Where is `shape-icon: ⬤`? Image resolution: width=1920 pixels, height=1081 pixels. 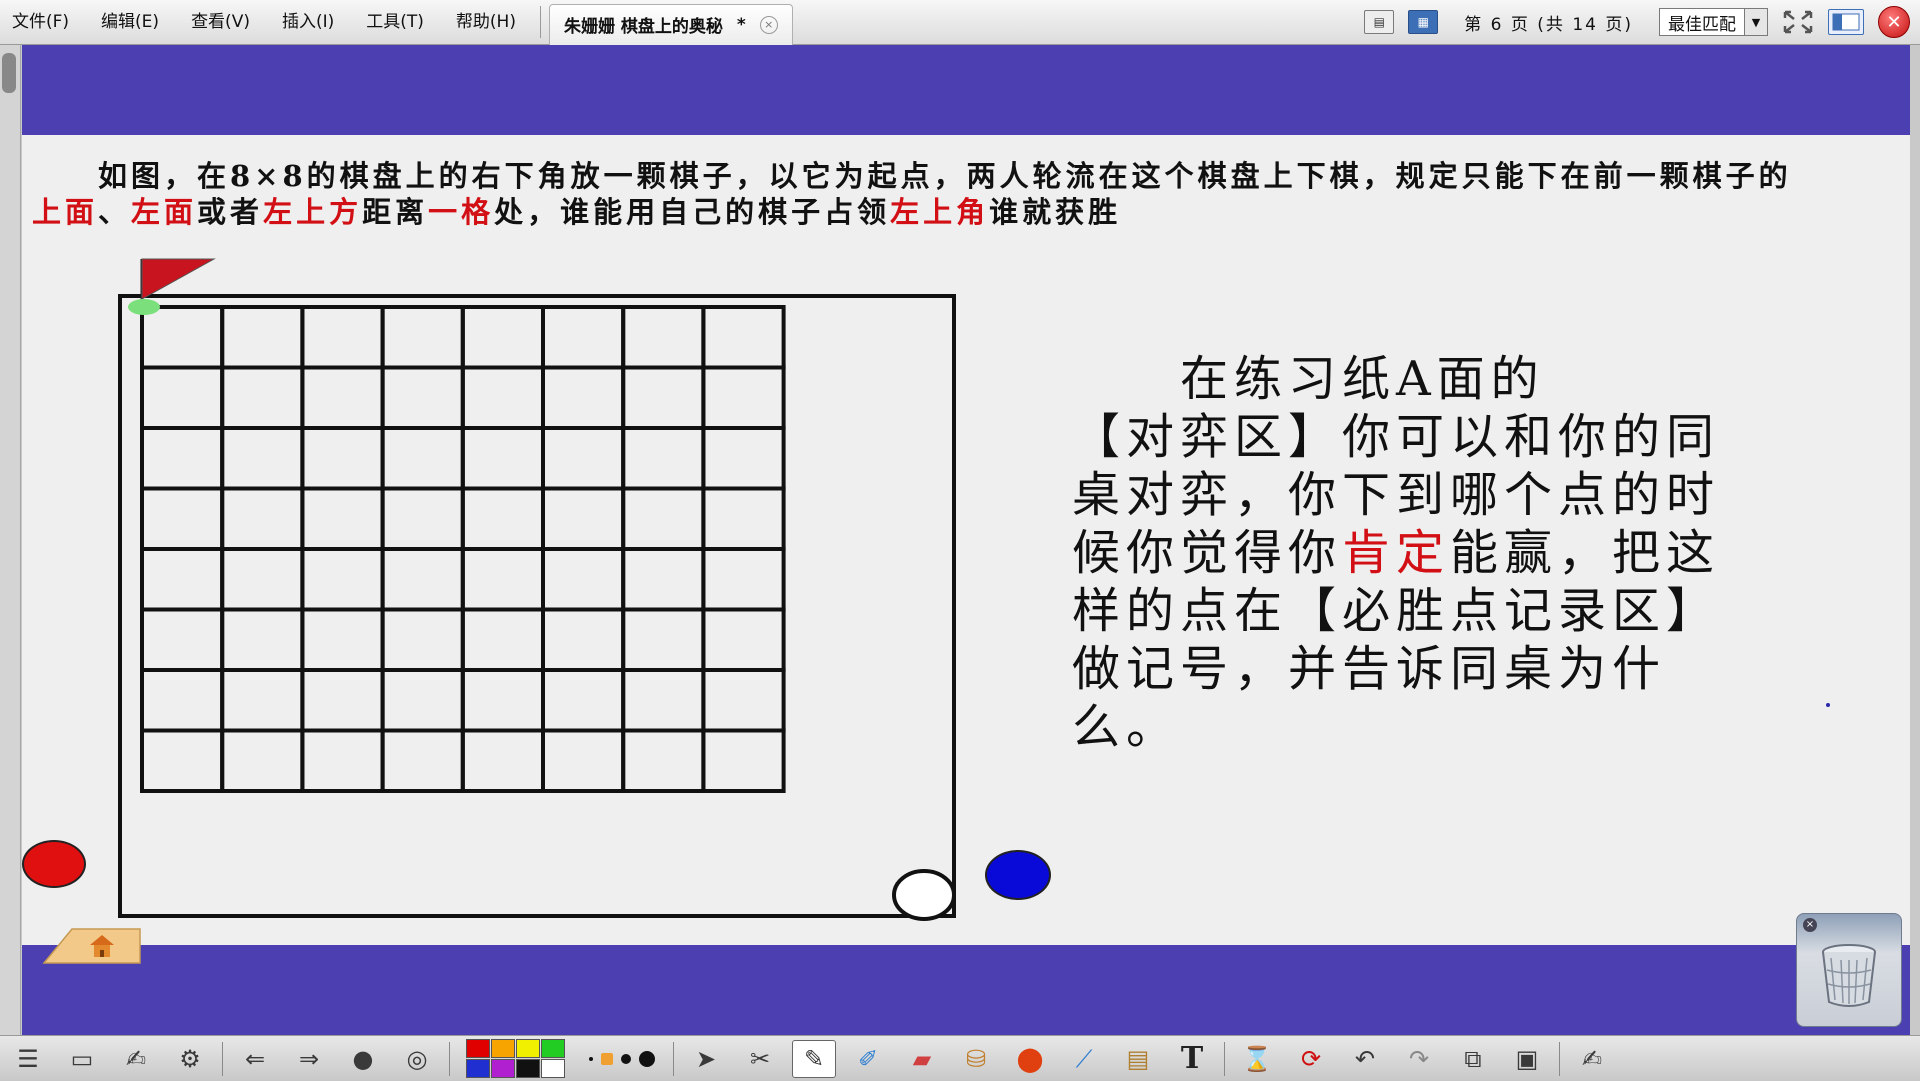
shape-icon: ⬤ is located at coordinates (1030, 1059).